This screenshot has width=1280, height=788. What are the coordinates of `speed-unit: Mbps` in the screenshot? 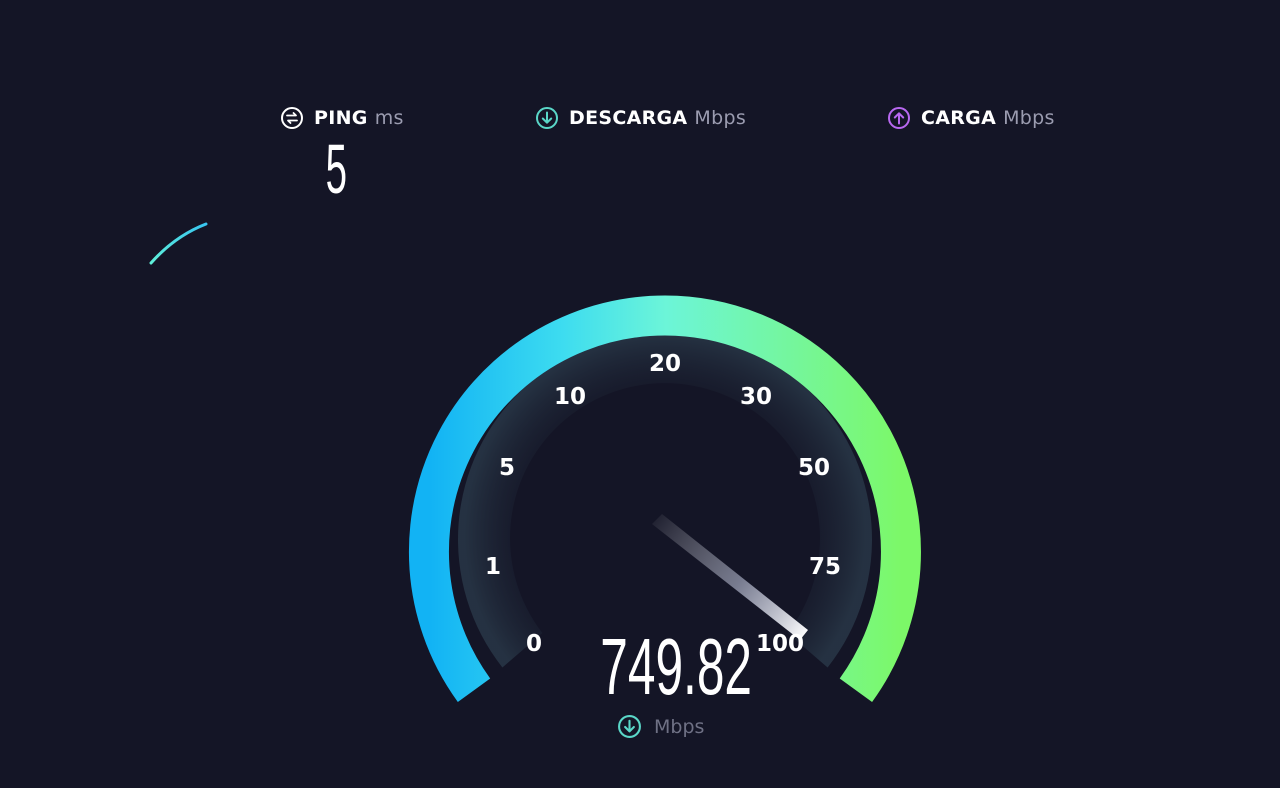 It's located at (660, 726).